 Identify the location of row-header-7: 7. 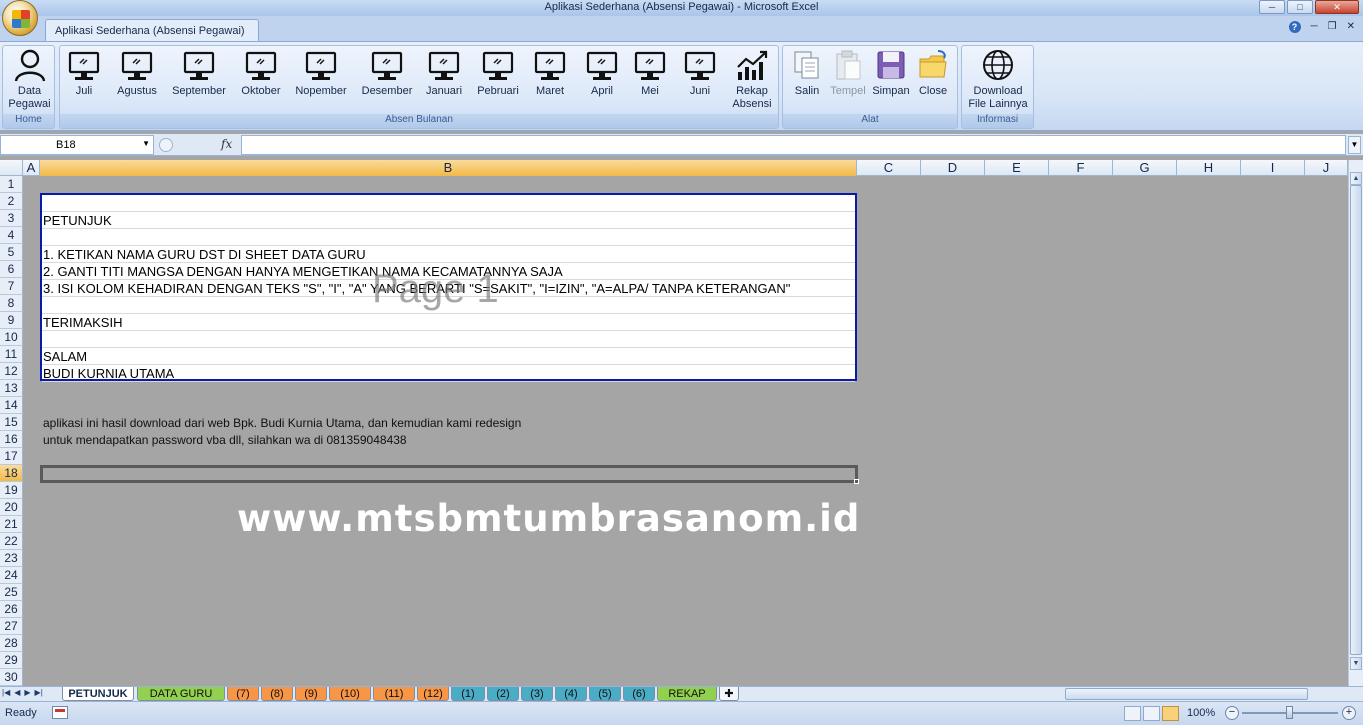
(11, 286).